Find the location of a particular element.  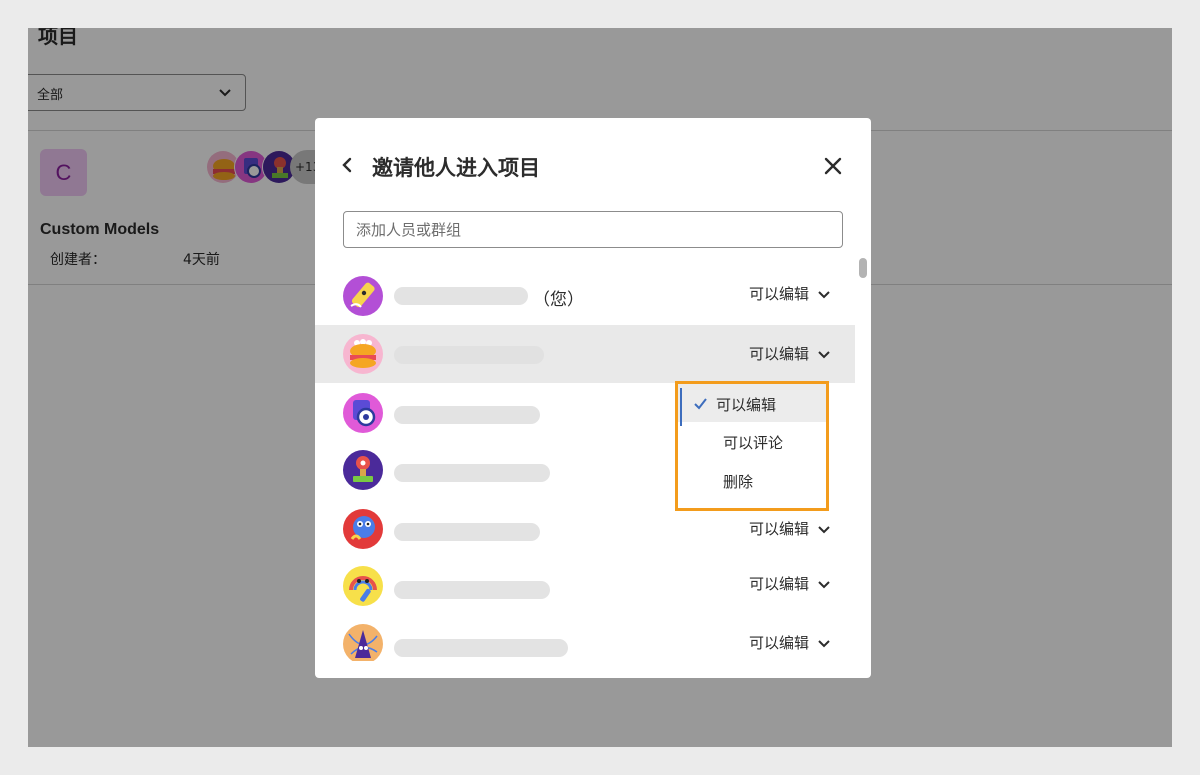

magnifier-character-icon is located at coordinates (363, 413).